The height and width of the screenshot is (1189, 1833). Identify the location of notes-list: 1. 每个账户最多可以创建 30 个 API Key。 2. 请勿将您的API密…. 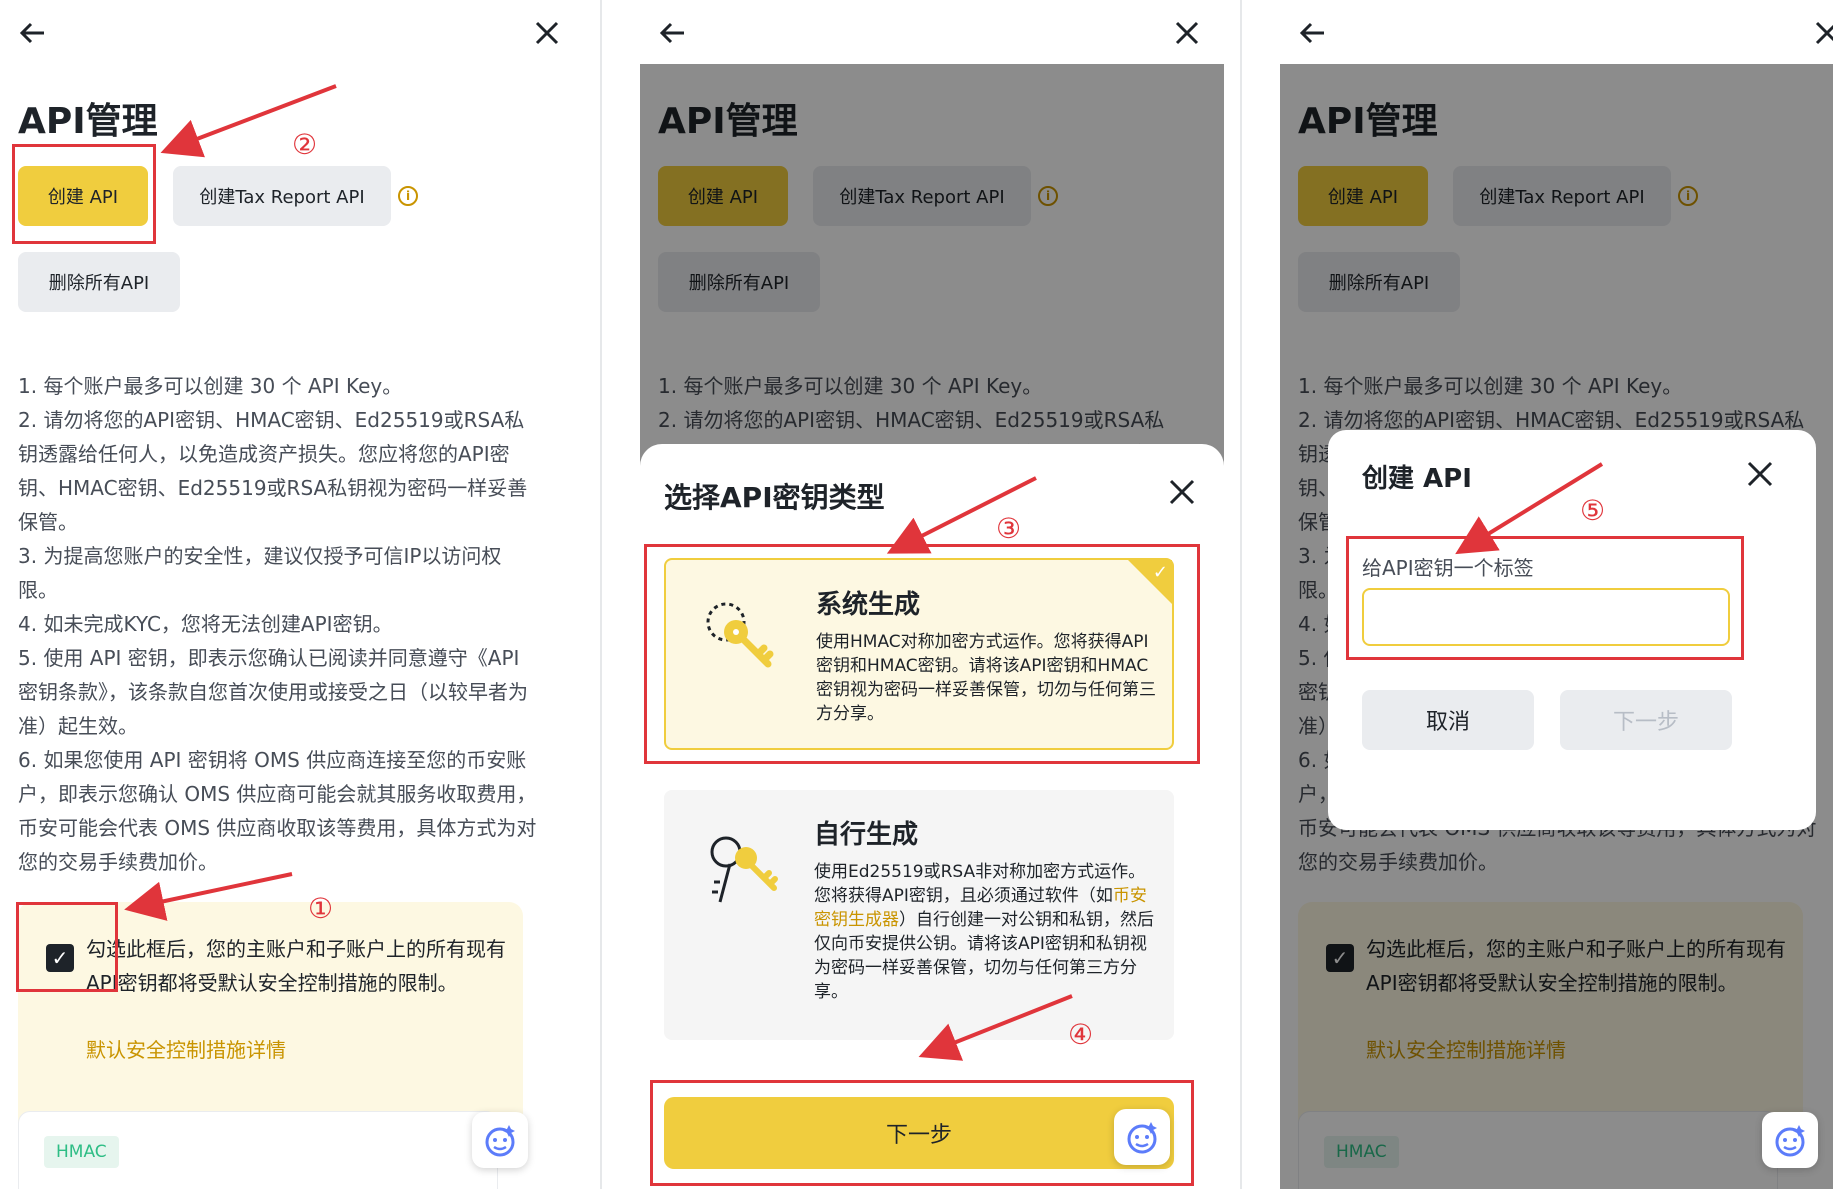
(278, 624).